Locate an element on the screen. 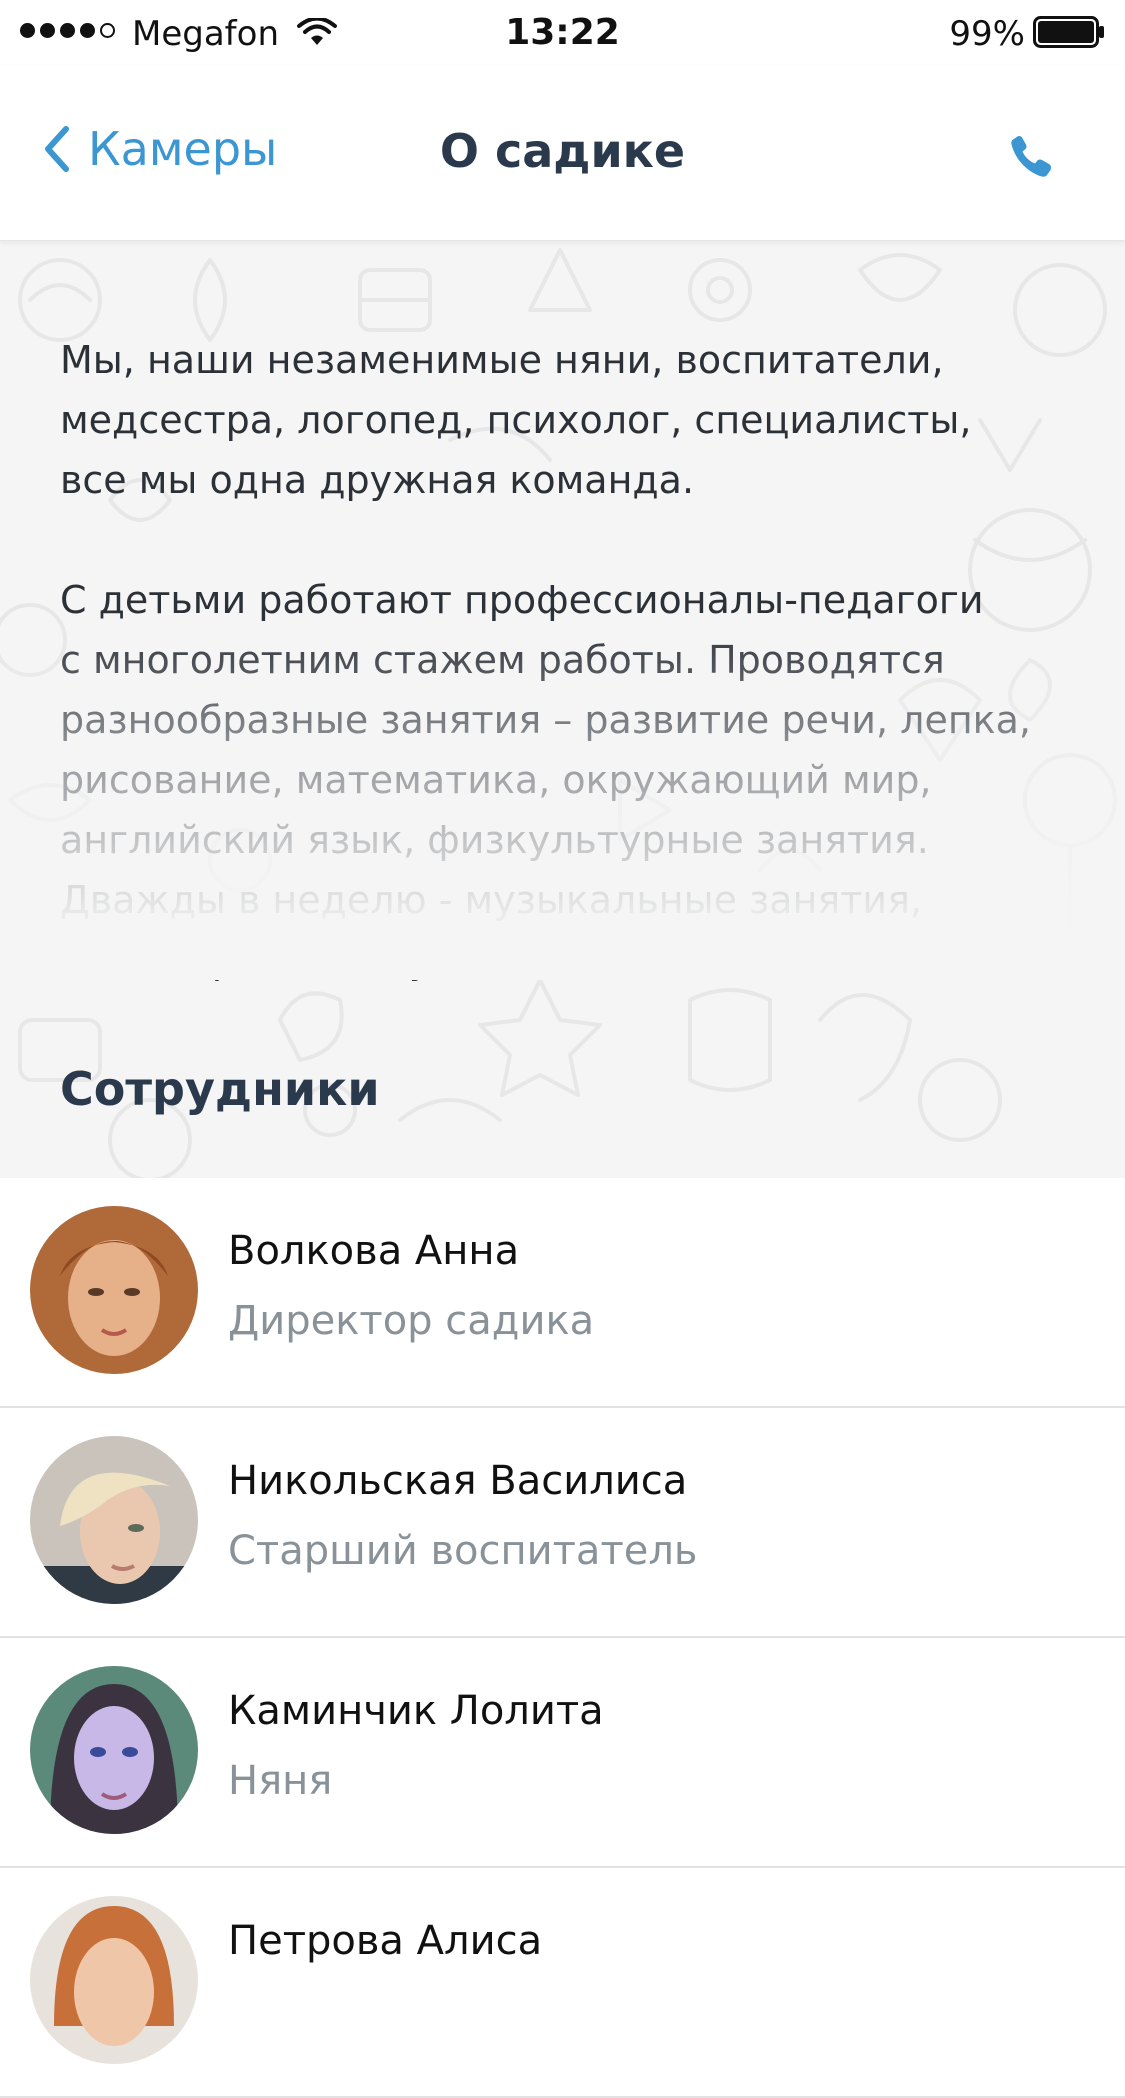  navigation-bar: Камеры О садике is located at coordinates (562, 153).